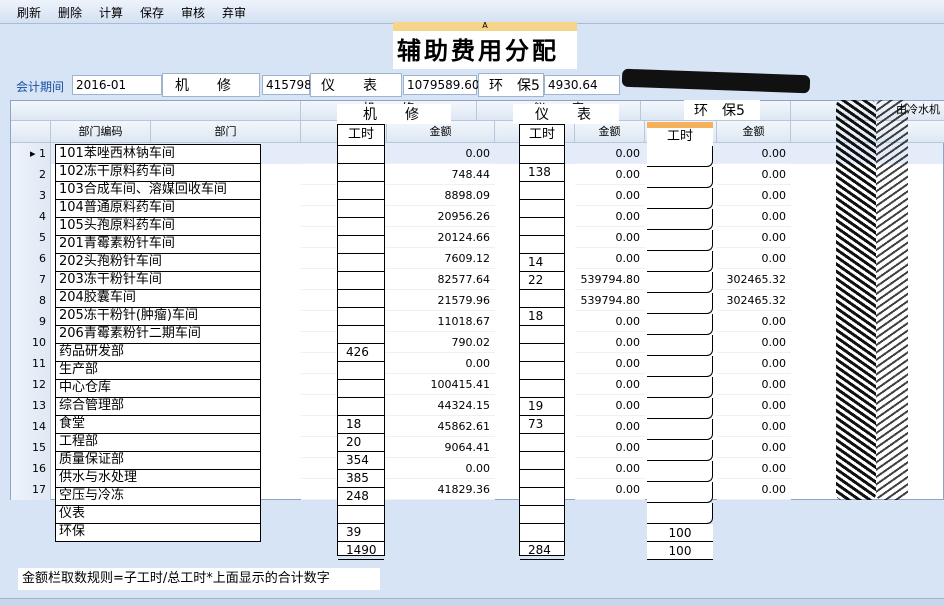 The width and height of the screenshot is (944, 606). I want to click on amount-cell-1: 790.02, so click(441, 342).